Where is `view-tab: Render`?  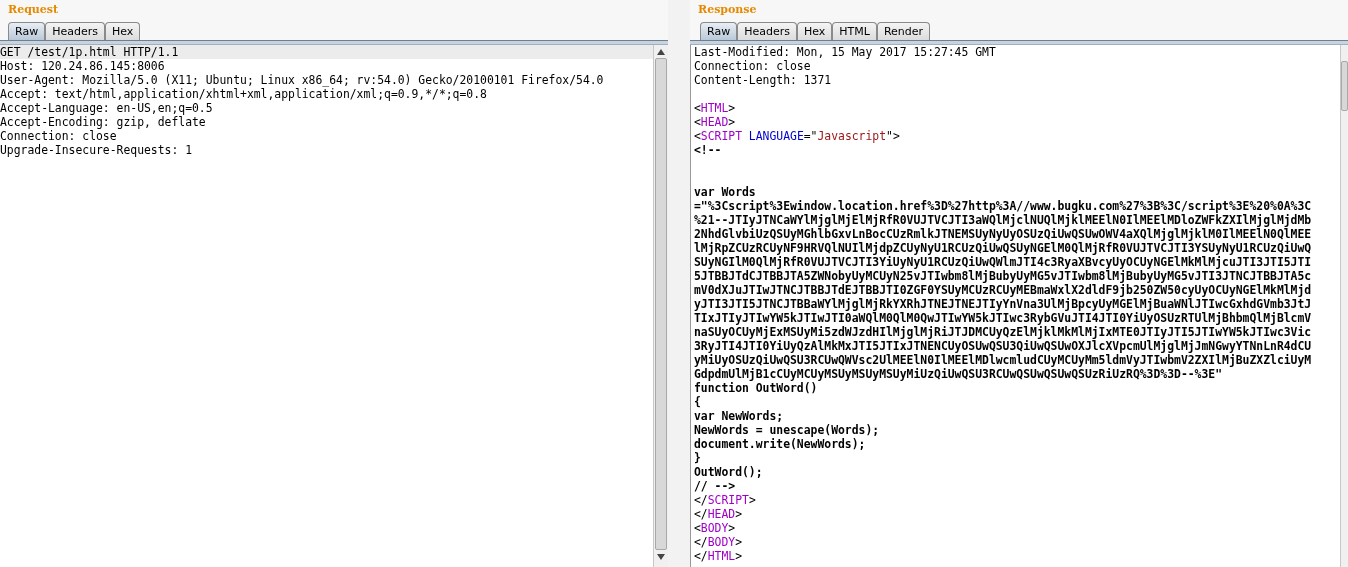
view-tab: Render is located at coordinates (903, 31).